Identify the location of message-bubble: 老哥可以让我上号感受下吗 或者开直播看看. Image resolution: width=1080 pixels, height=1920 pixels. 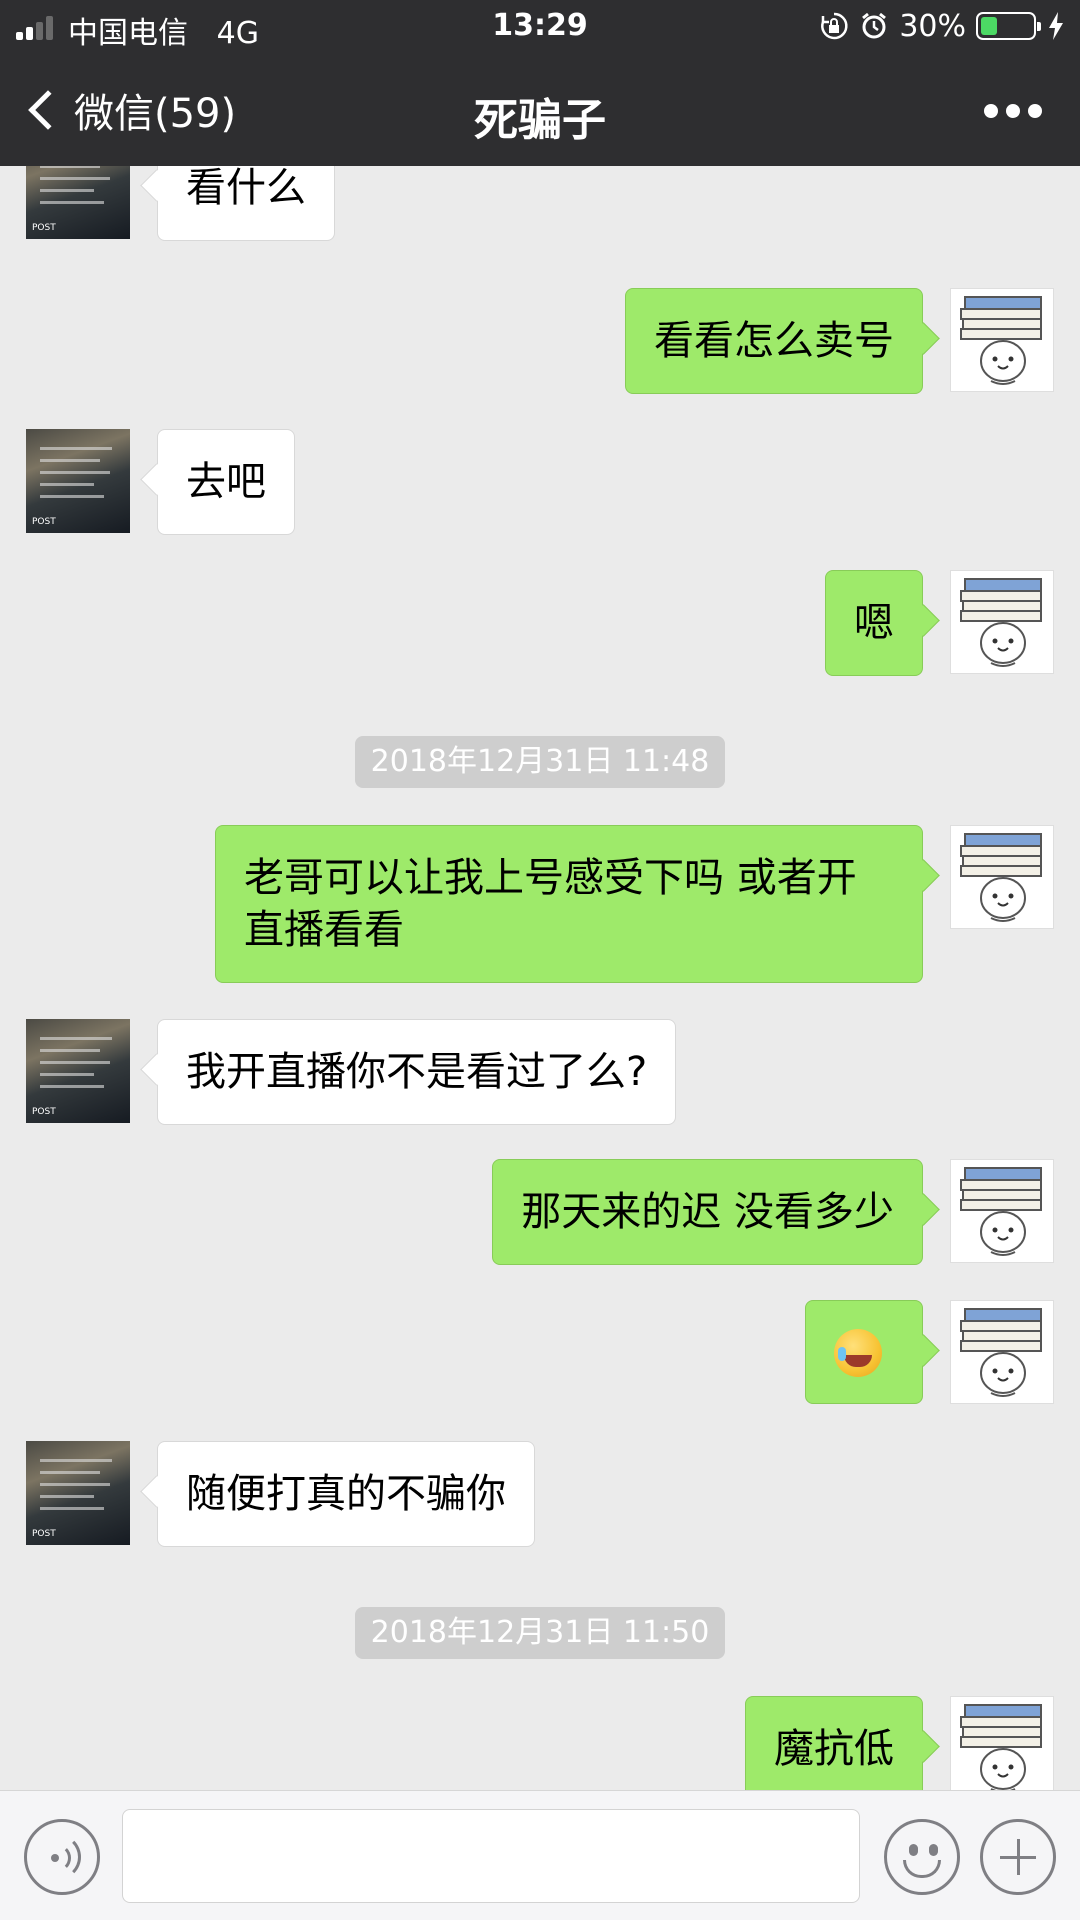
(569, 904).